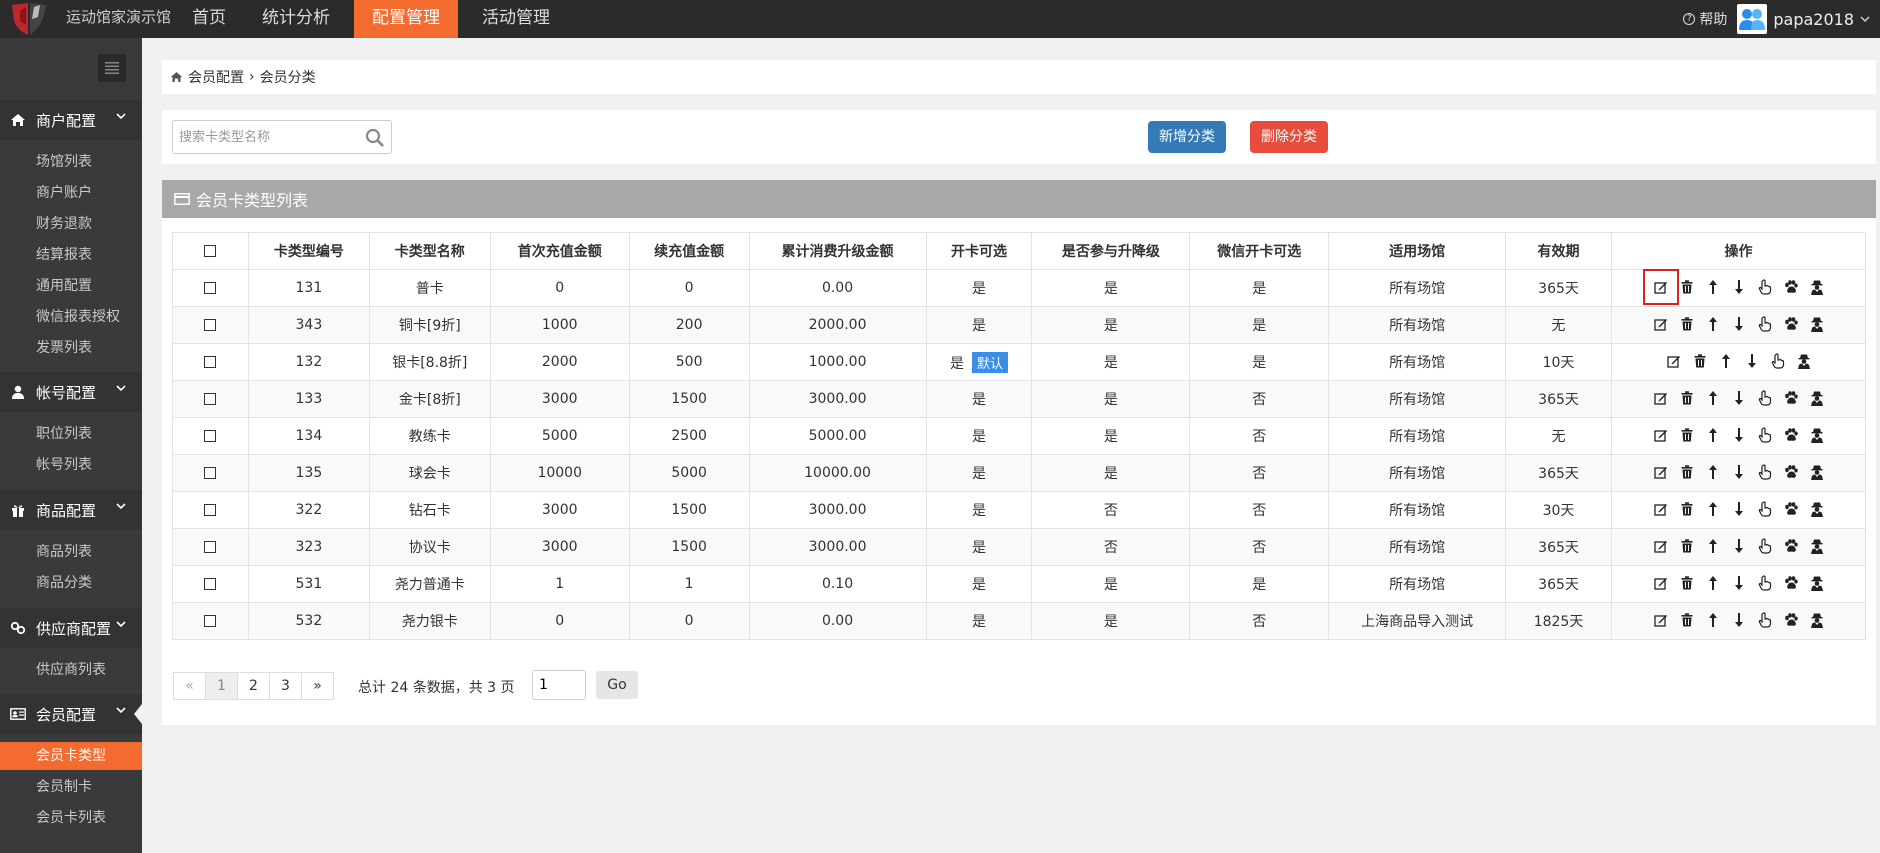 This screenshot has width=1880, height=853. What do you see at coordinates (285, 686) in the screenshot?
I see `page-button-3: 3` at bounding box center [285, 686].